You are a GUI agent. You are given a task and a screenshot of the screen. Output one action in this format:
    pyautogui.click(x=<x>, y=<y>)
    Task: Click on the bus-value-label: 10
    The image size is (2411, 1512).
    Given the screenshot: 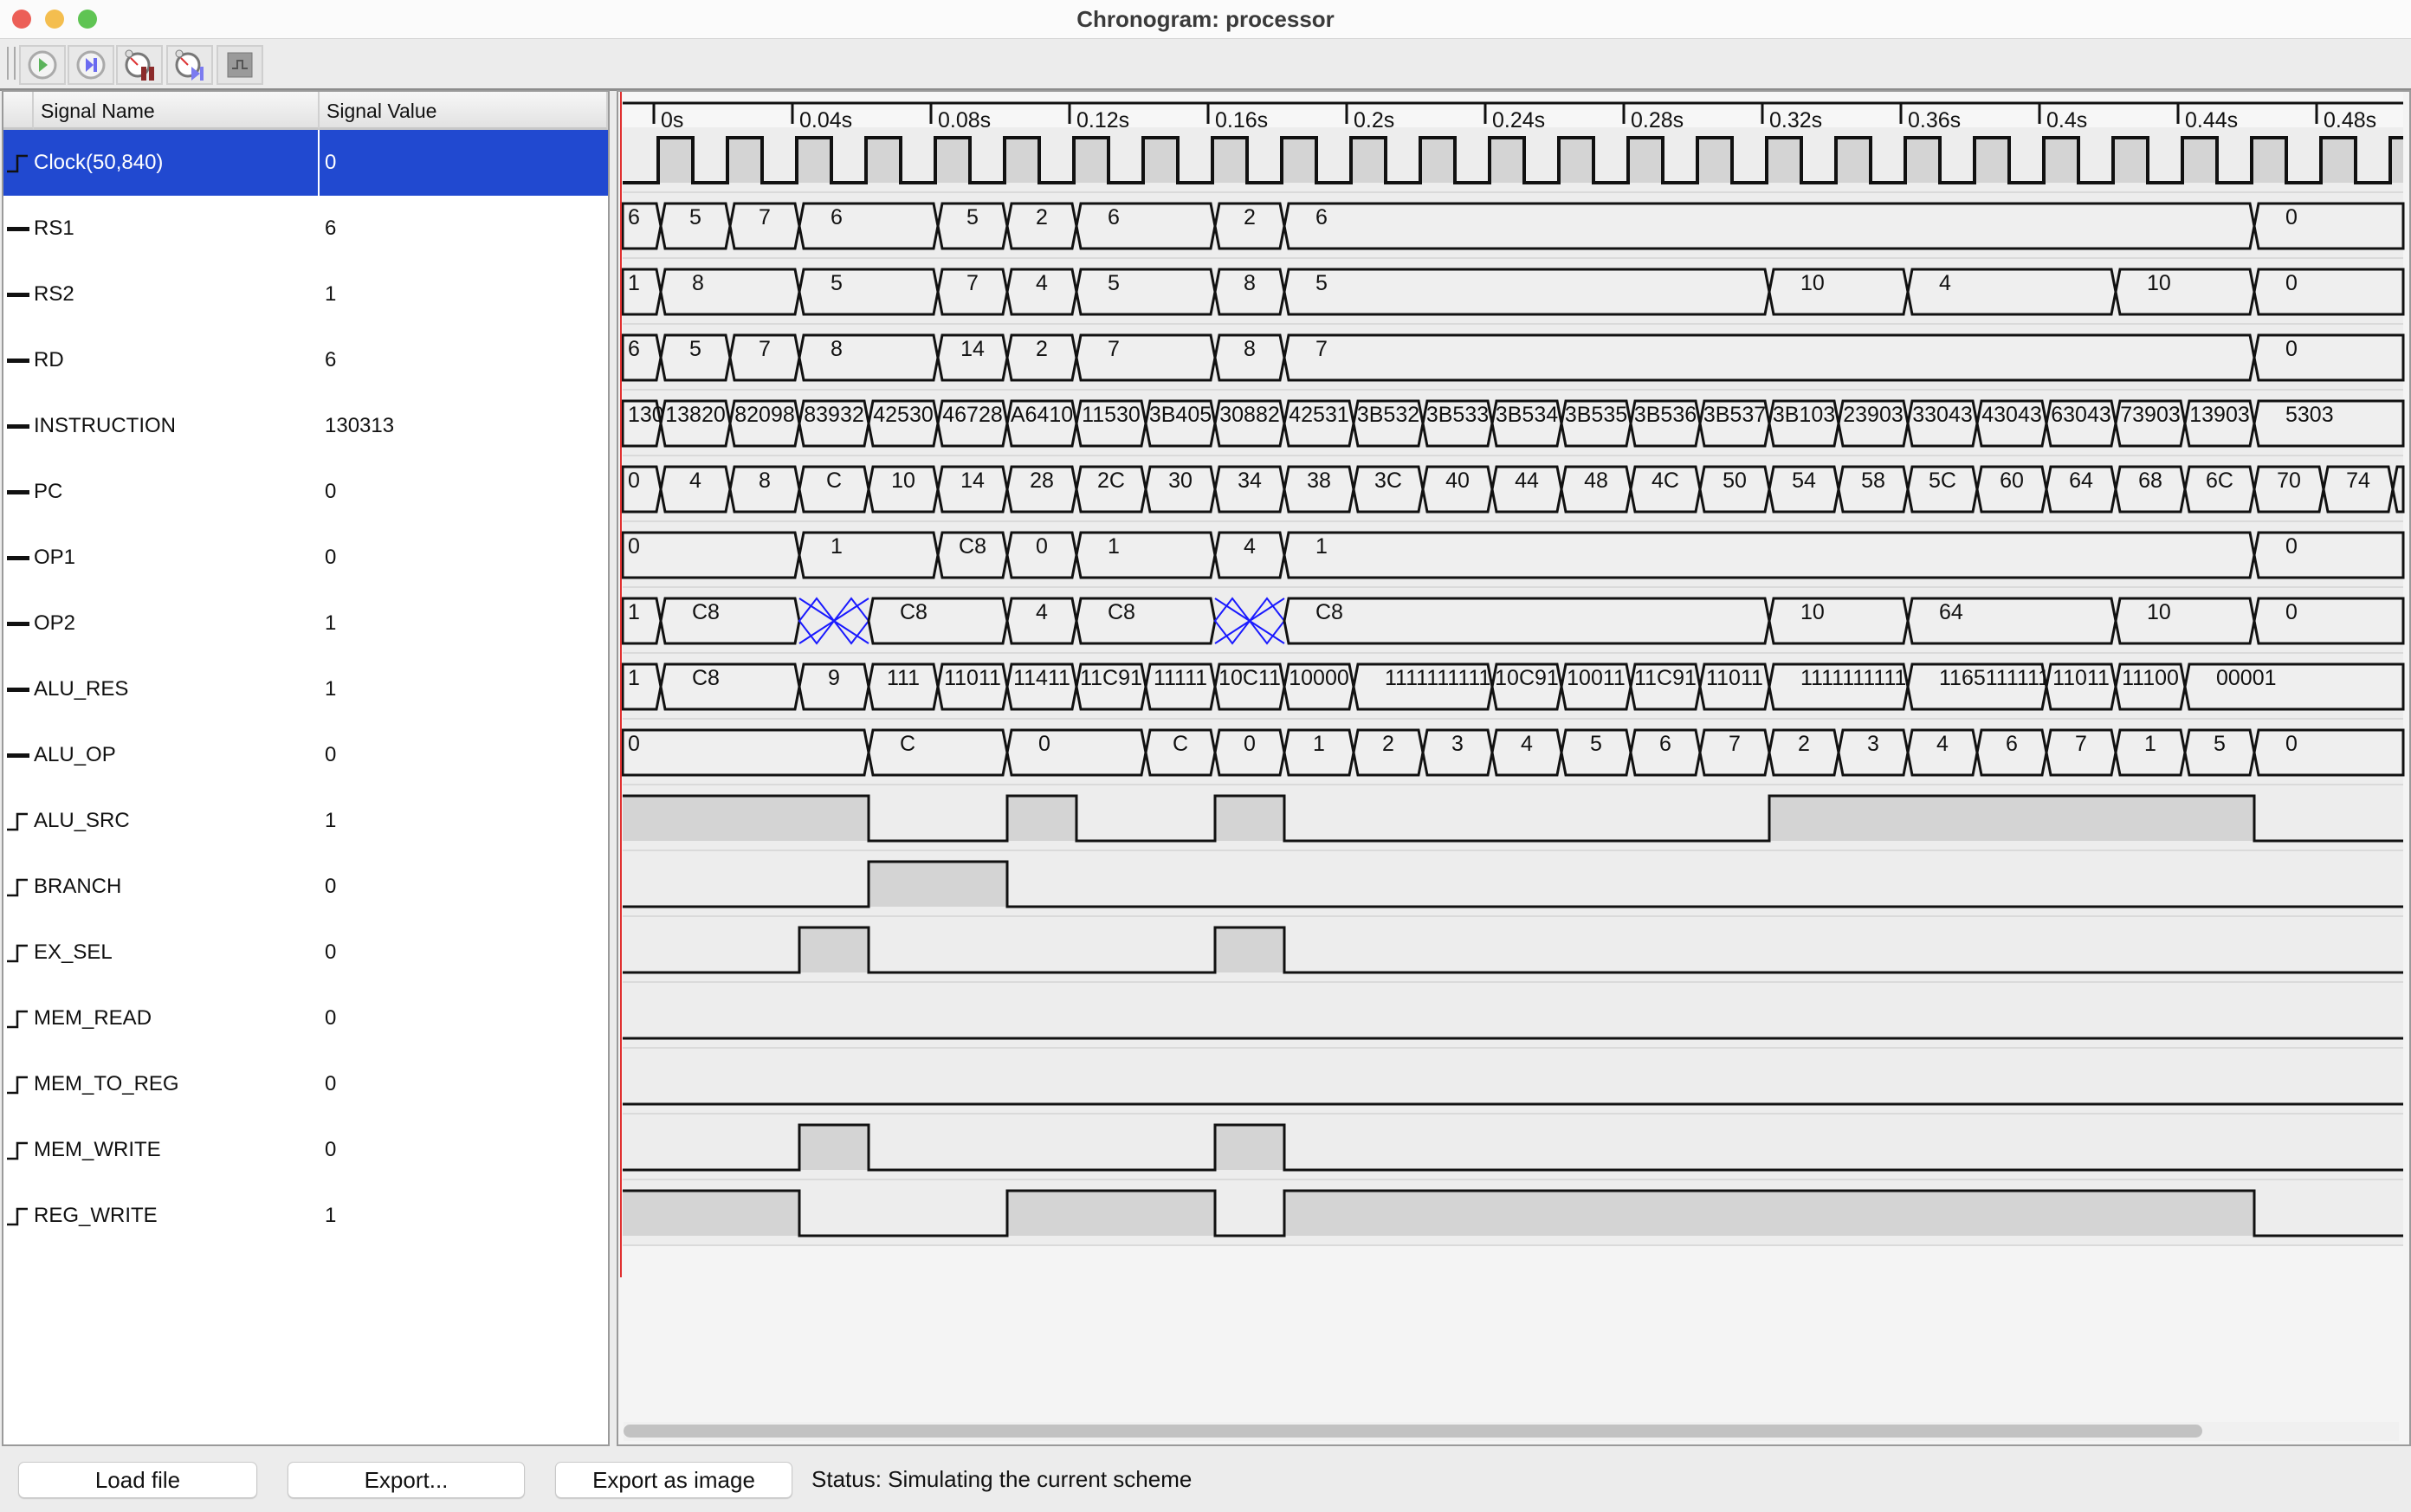 What is the action you would take?
    pyautogui.click(x=2159, y=283)
    